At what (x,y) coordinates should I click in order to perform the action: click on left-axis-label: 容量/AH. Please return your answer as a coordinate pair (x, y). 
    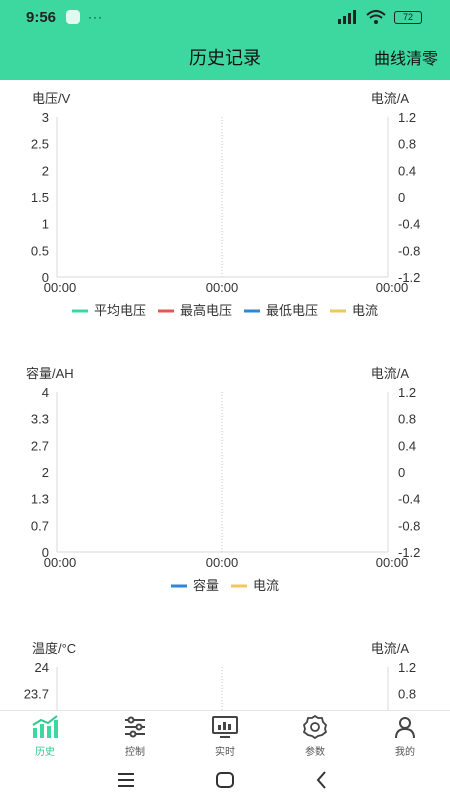
    Looking at the image, I should click on (50, 373).